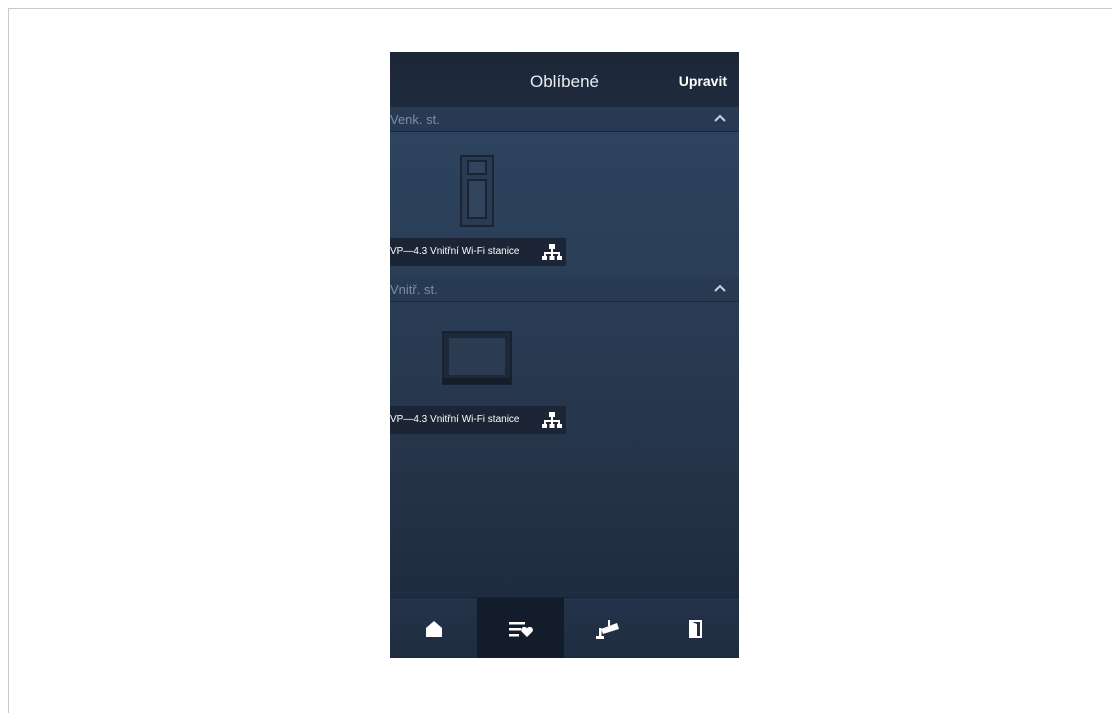  Describe the element at coordinates (8, 360) in the screenshot. I see `frame-border-left` at that location.